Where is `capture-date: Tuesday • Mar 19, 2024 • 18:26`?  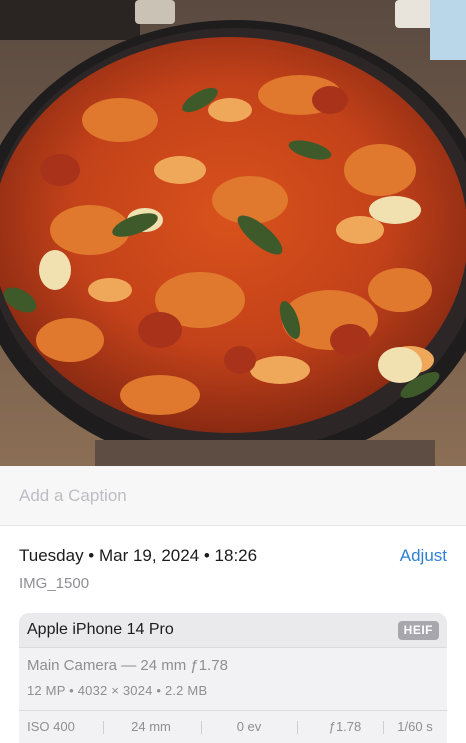
capture-date: Tuesday • Mar 19, 2024 • 18:26 is located at coordinates (138, 555).